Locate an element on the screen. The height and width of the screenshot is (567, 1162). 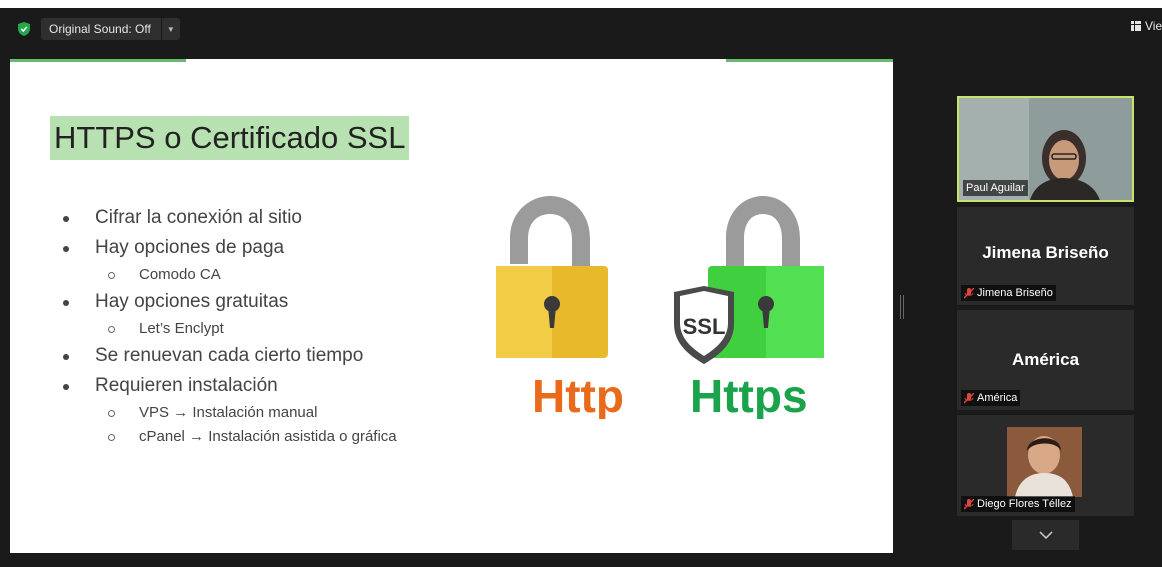
open-shackle-icon is located at coordinates (550, 231).